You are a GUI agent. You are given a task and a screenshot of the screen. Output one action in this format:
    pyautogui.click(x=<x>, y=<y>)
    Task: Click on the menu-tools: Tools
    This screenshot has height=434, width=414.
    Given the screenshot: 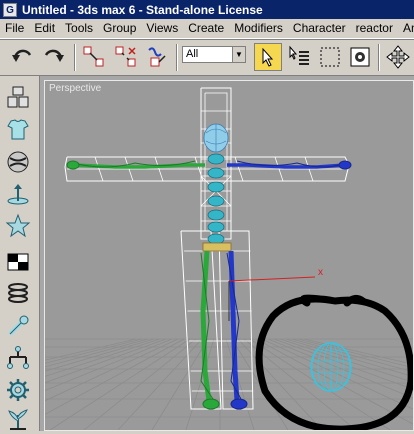 What is the action you would take?
    pyautogui.click(x=79, y=28)
    